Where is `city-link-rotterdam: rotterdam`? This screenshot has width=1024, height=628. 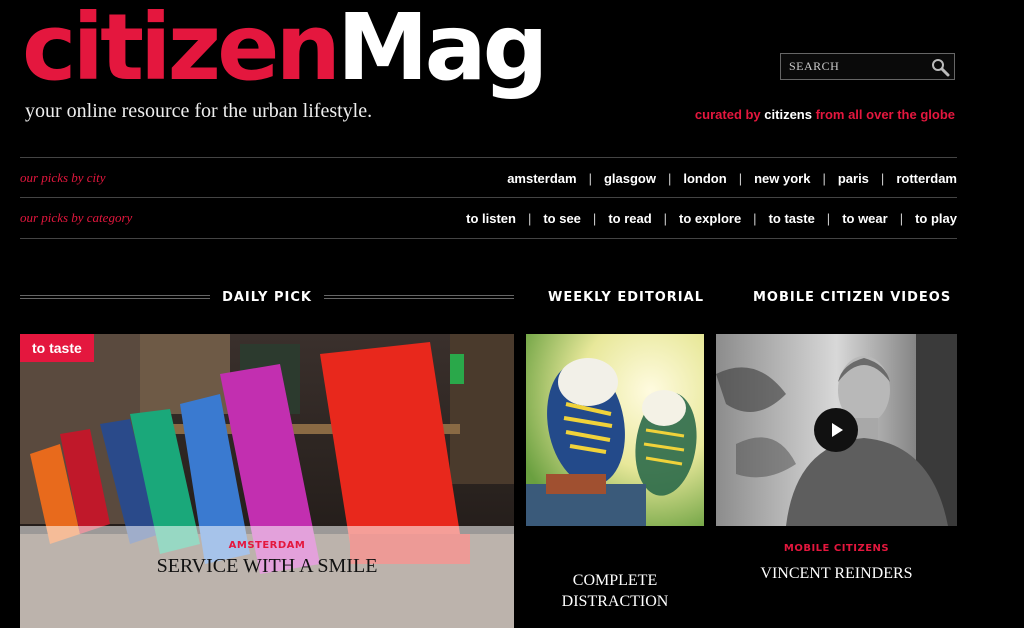
city-link-rotterdam: rotterdam is located at coordinates (926, 178).